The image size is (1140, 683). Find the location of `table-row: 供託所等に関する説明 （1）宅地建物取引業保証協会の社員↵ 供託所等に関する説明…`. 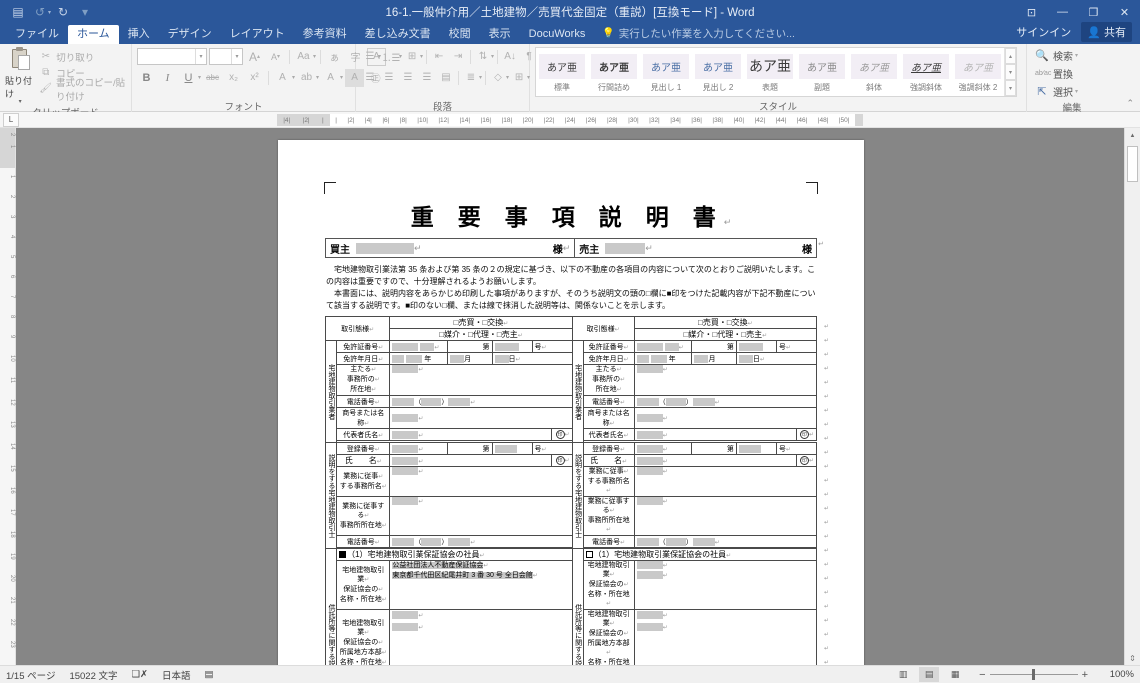

table-row: 供託所等に関する説明 （1）宅地建物取引業保証協会の社員↵ 供託所等に関する説明… is located at coordinates (571, 606).